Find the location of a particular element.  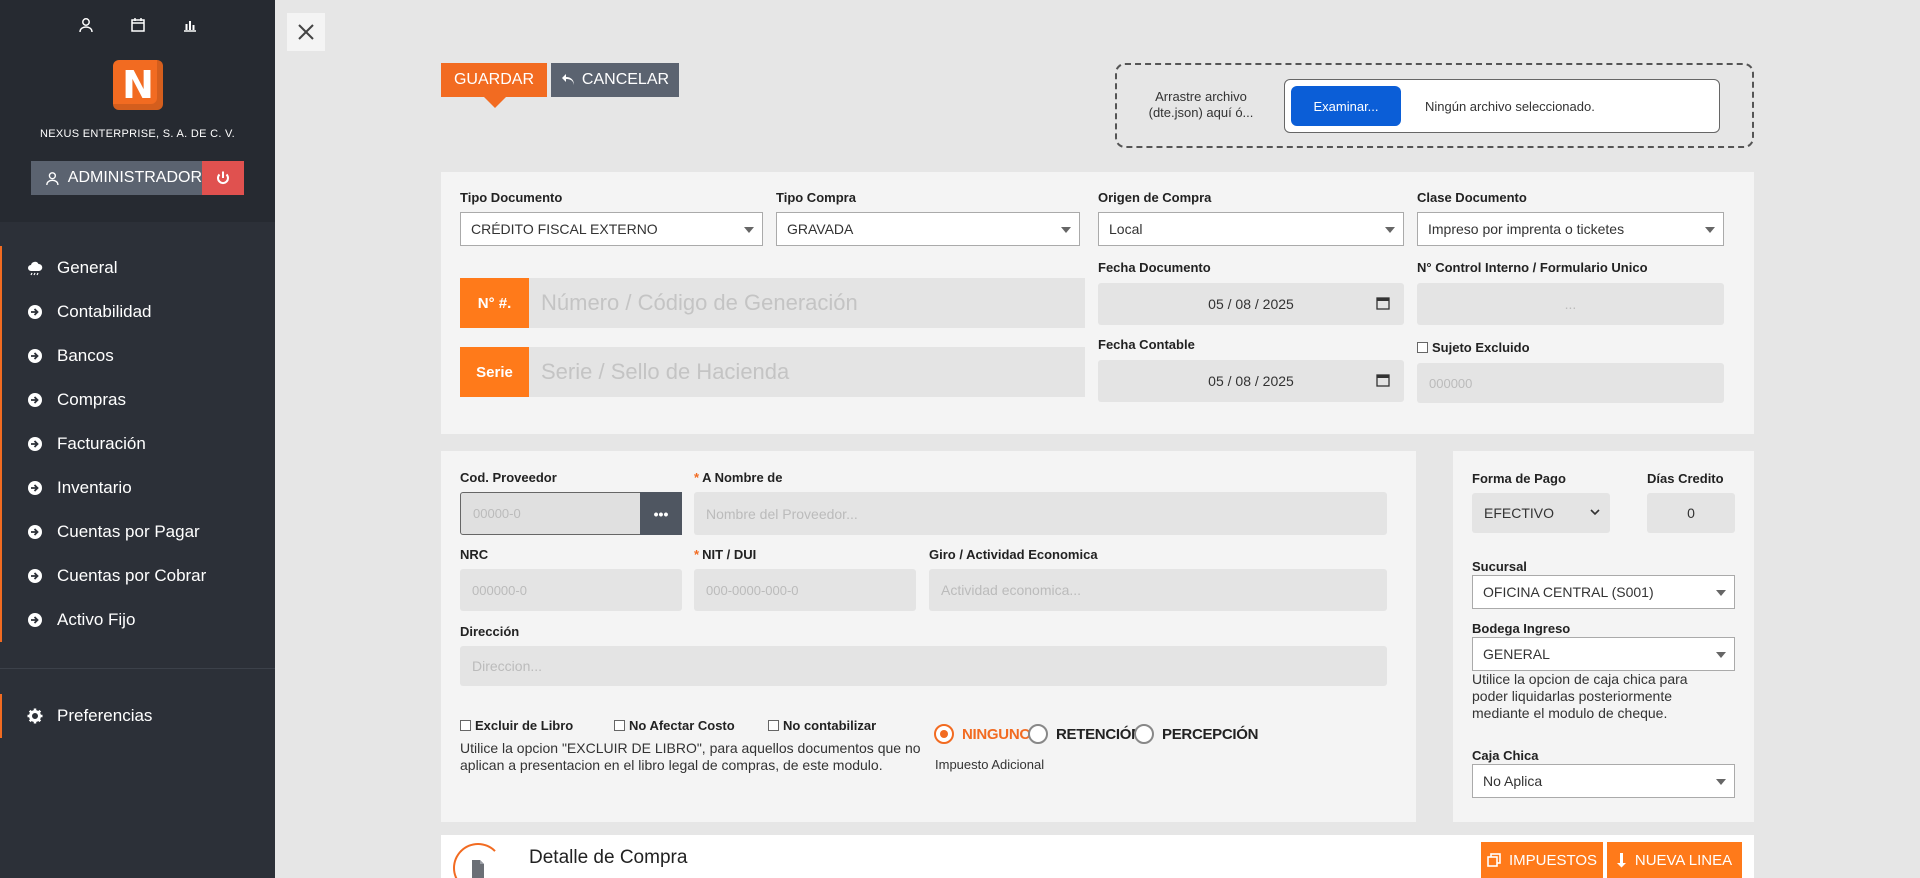

arrow-down-icon is located at coordinates (1621, 860).